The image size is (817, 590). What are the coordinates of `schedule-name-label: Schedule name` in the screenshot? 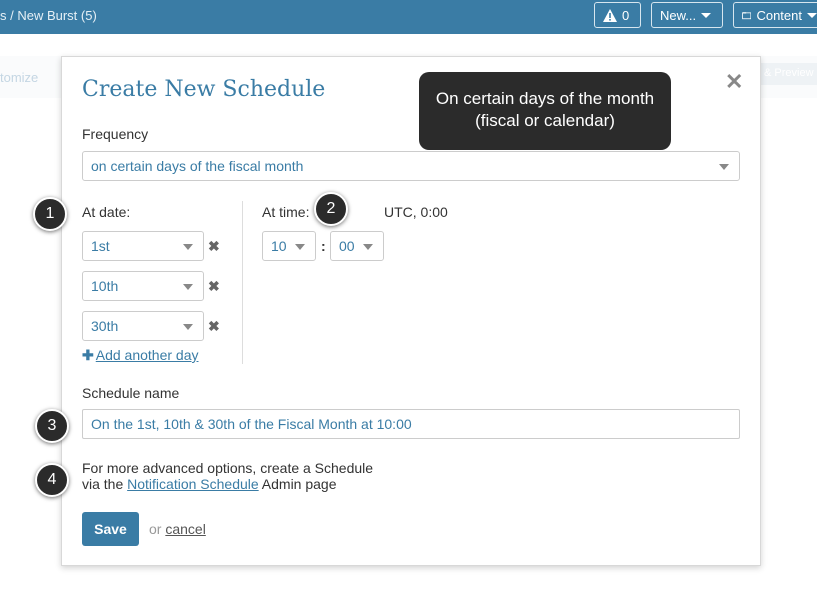 It's located at (131, 393).